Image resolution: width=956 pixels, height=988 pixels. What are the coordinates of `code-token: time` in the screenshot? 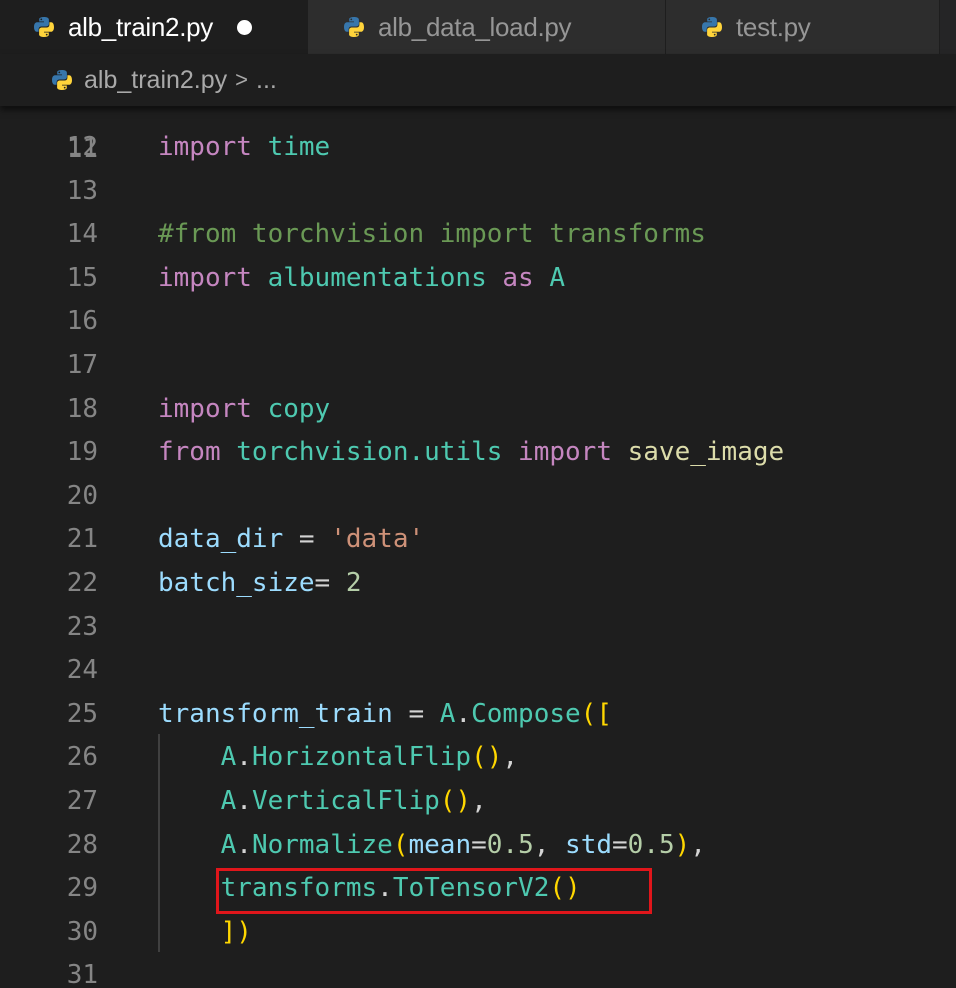 It's located at (299, 147).